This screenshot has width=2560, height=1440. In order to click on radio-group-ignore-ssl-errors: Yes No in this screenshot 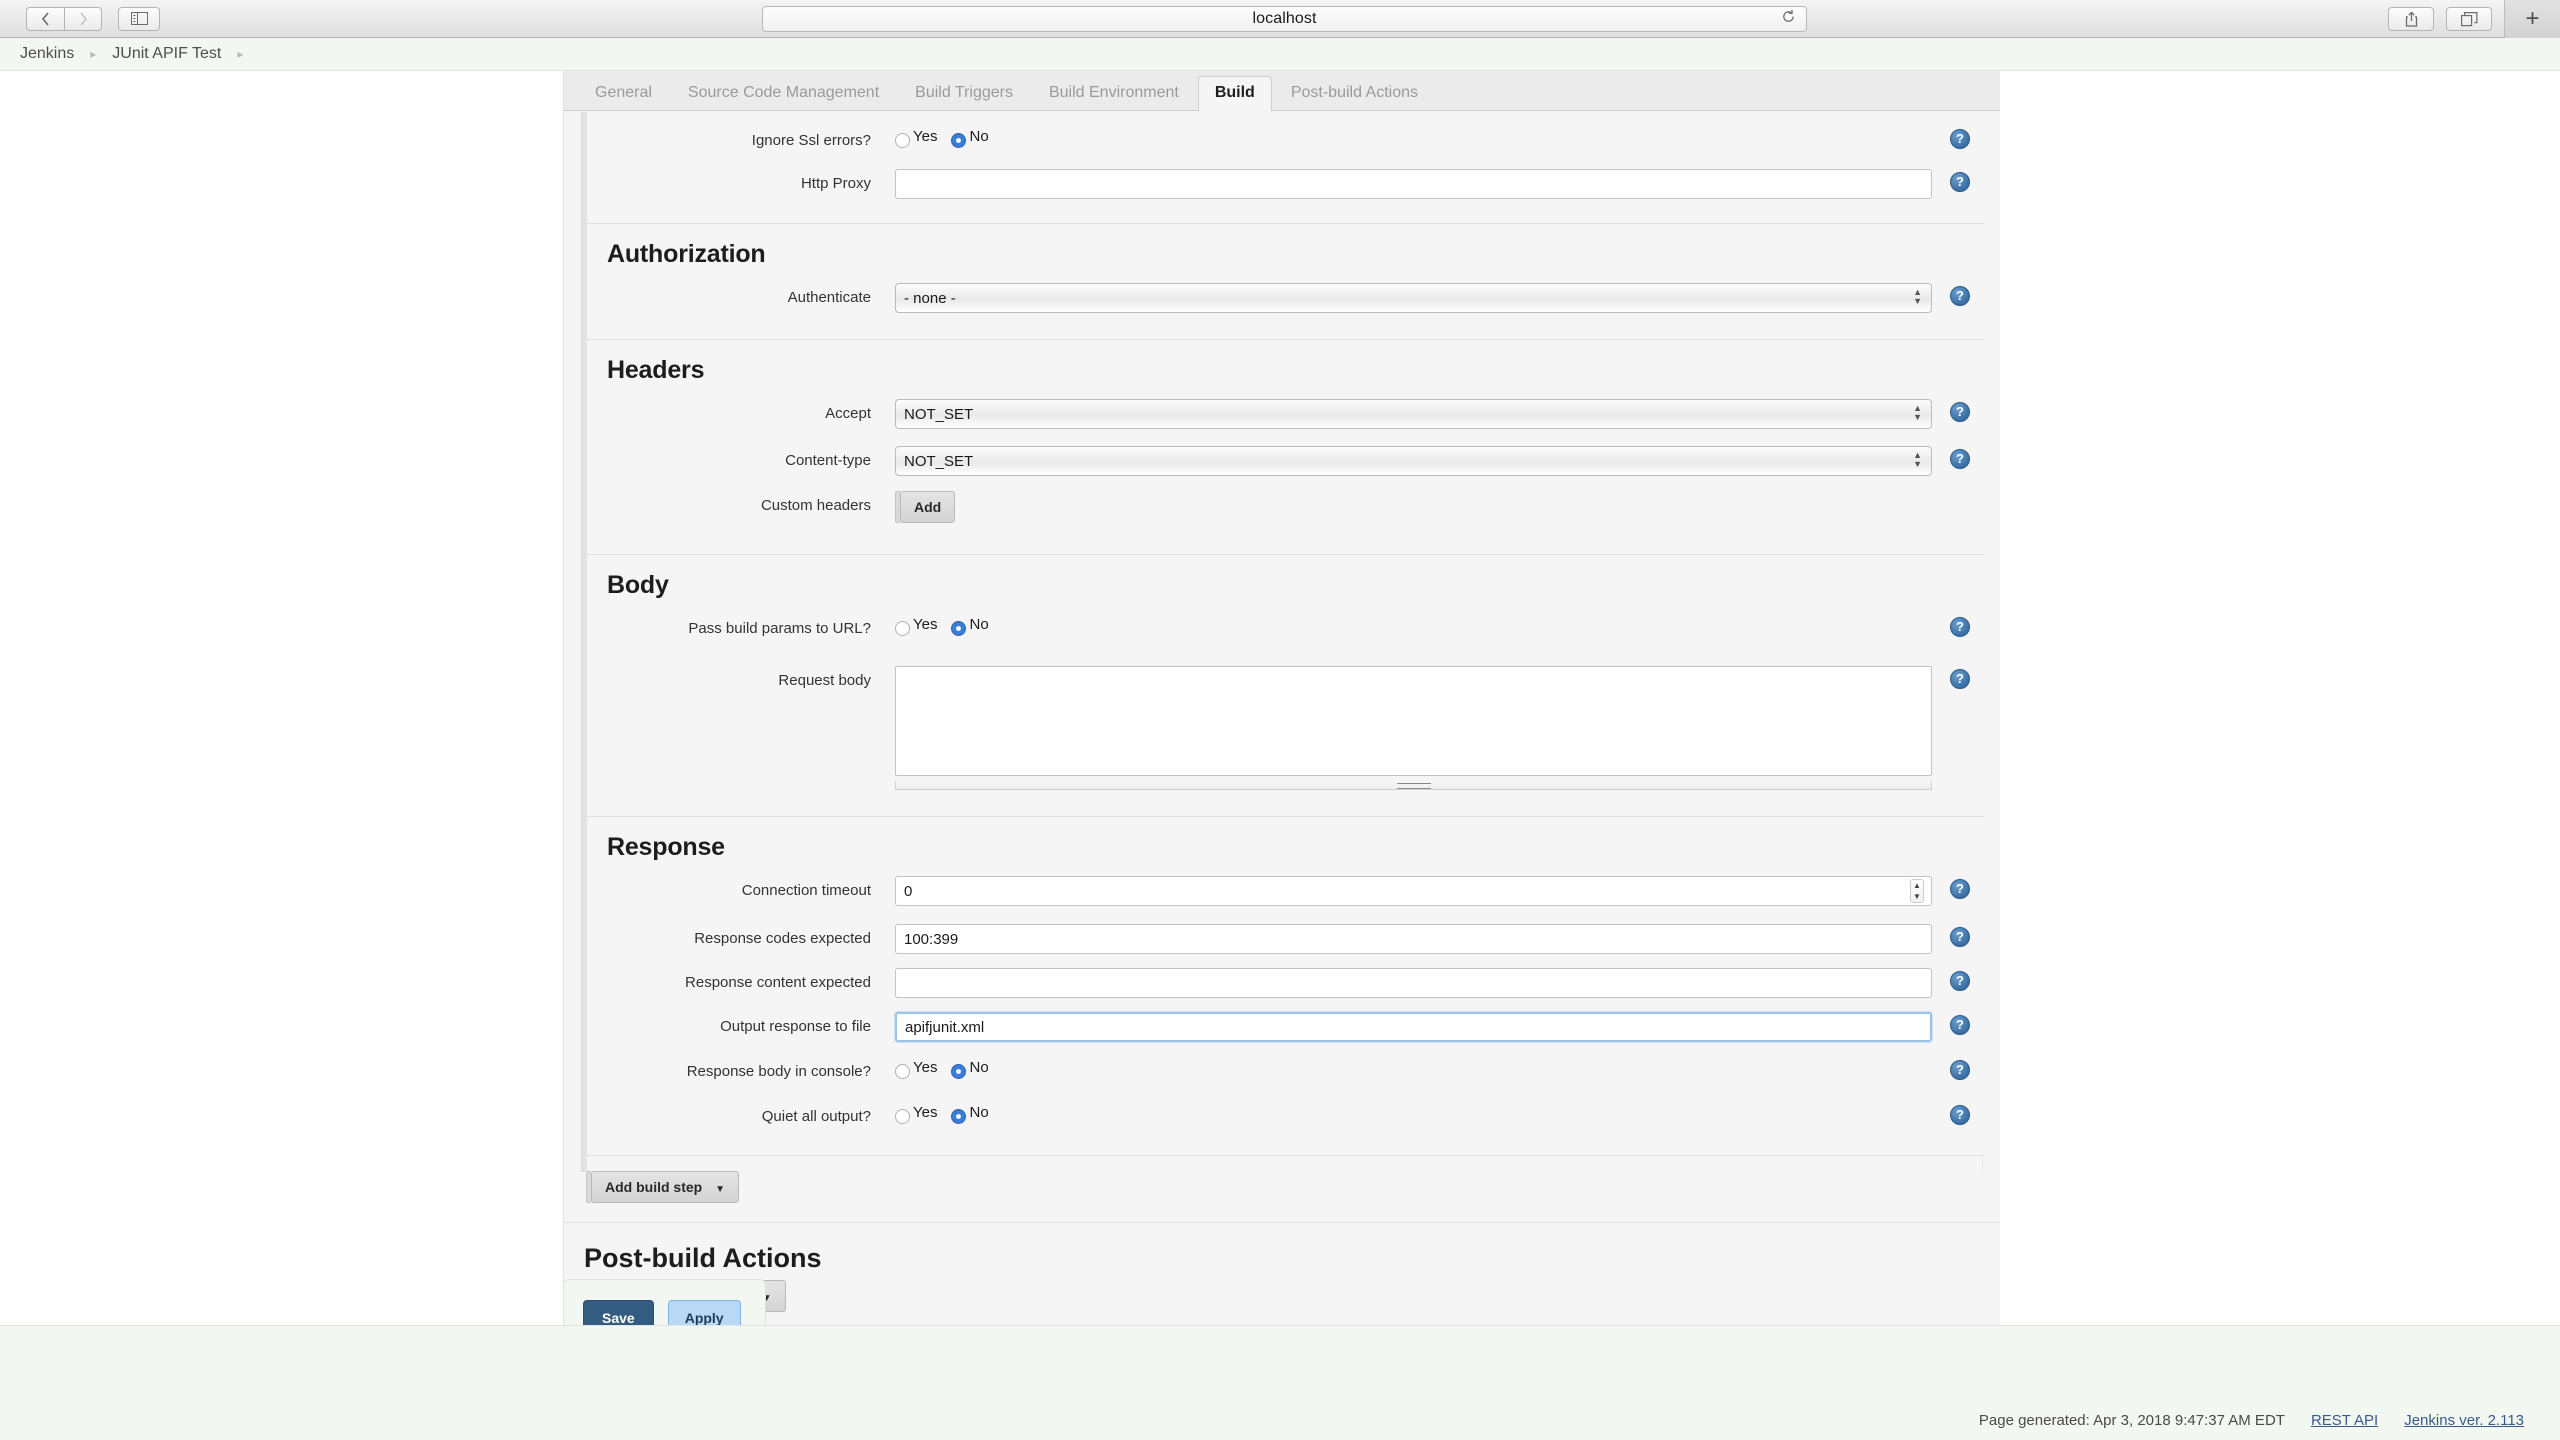, I will do `click(1413, 137)`.